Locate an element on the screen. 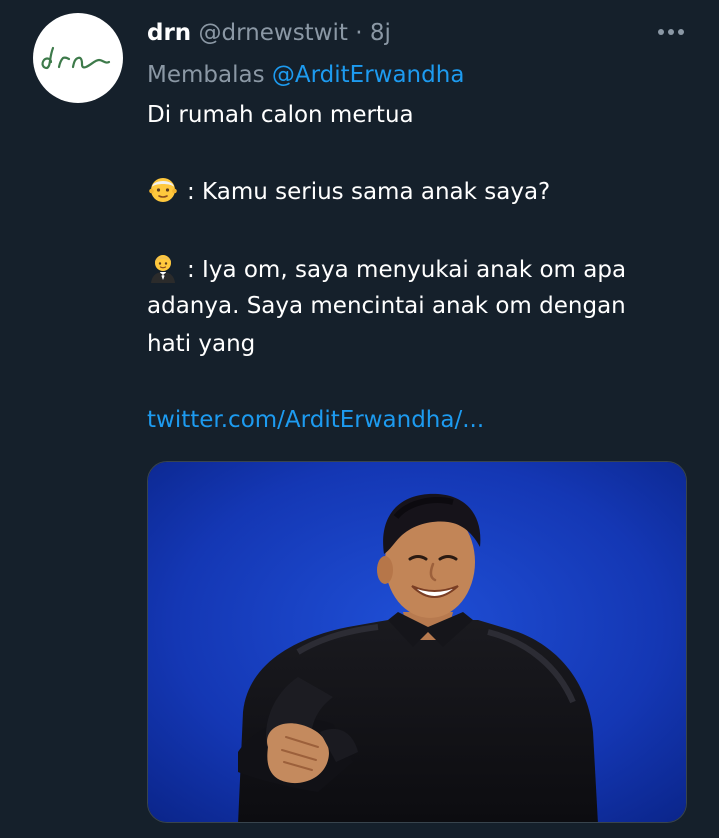  timestamp: 8j is located at coordinates (380, 33).